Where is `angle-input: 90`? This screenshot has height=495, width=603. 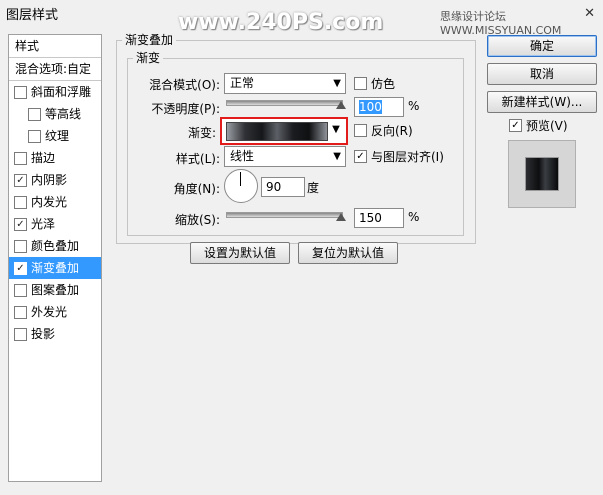
angle-input: 90 is located at coordinates (283, 187).